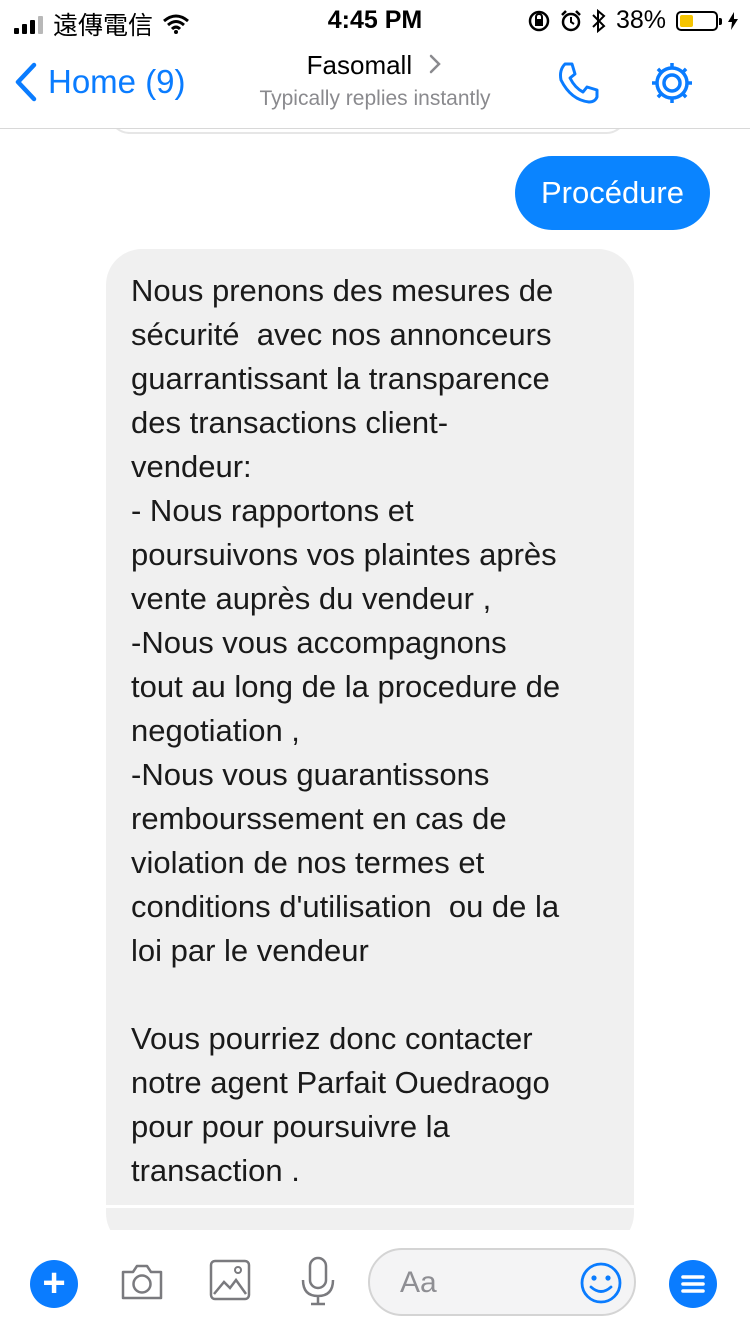 The height and width of the screenshot is (1334, 750). Describe the element at coordinates (686, 20) in the screenshot. I see `battery-fill` at that location.